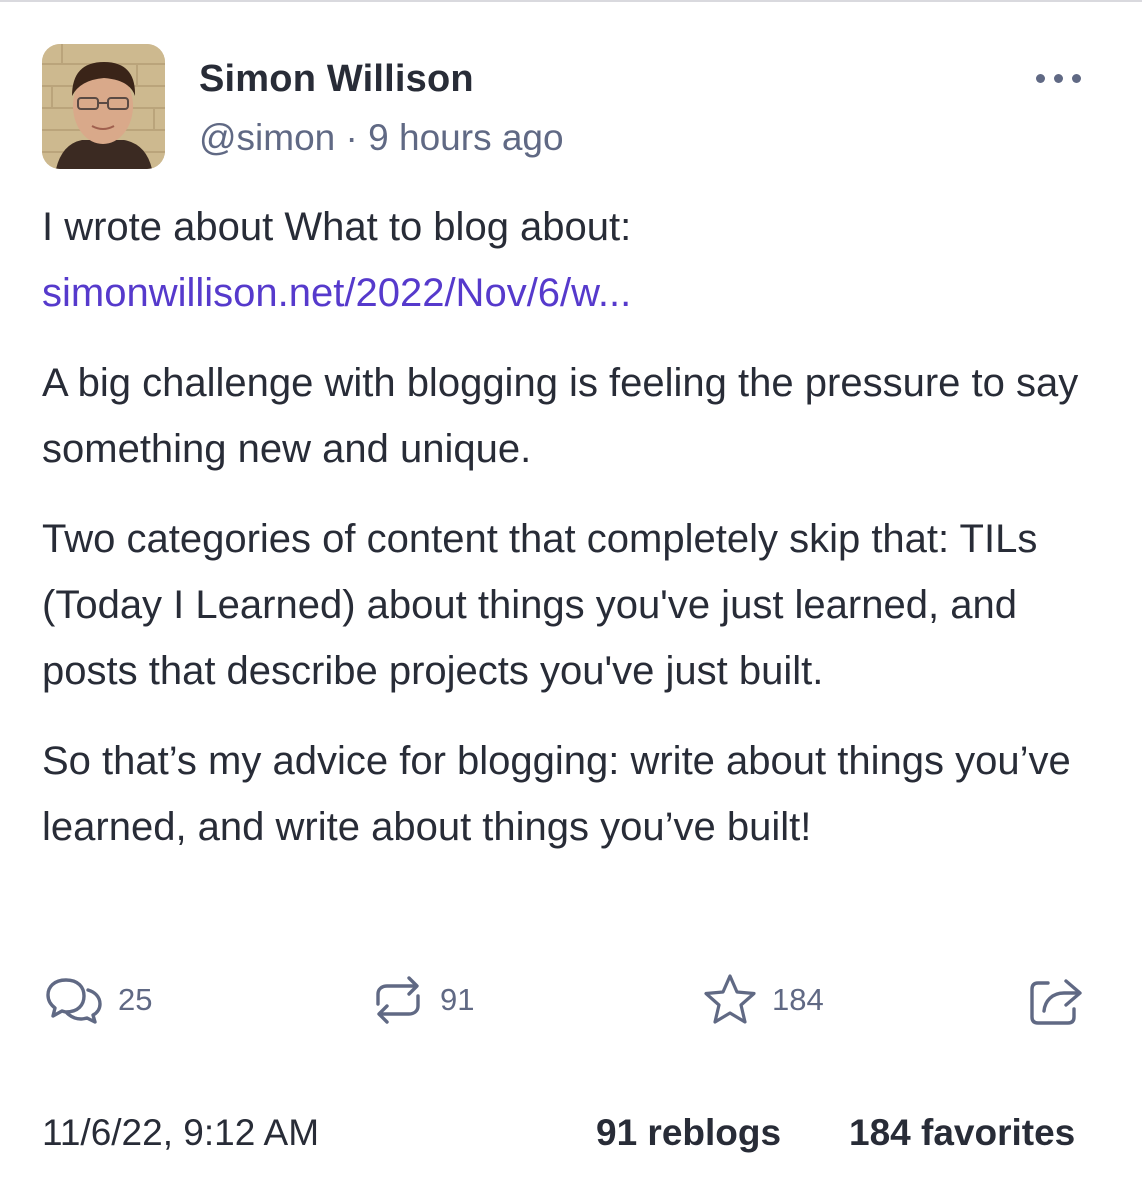 The height and width of the screenshot is (1200, 1142). I want to click on star-icon, so click(730, 999).